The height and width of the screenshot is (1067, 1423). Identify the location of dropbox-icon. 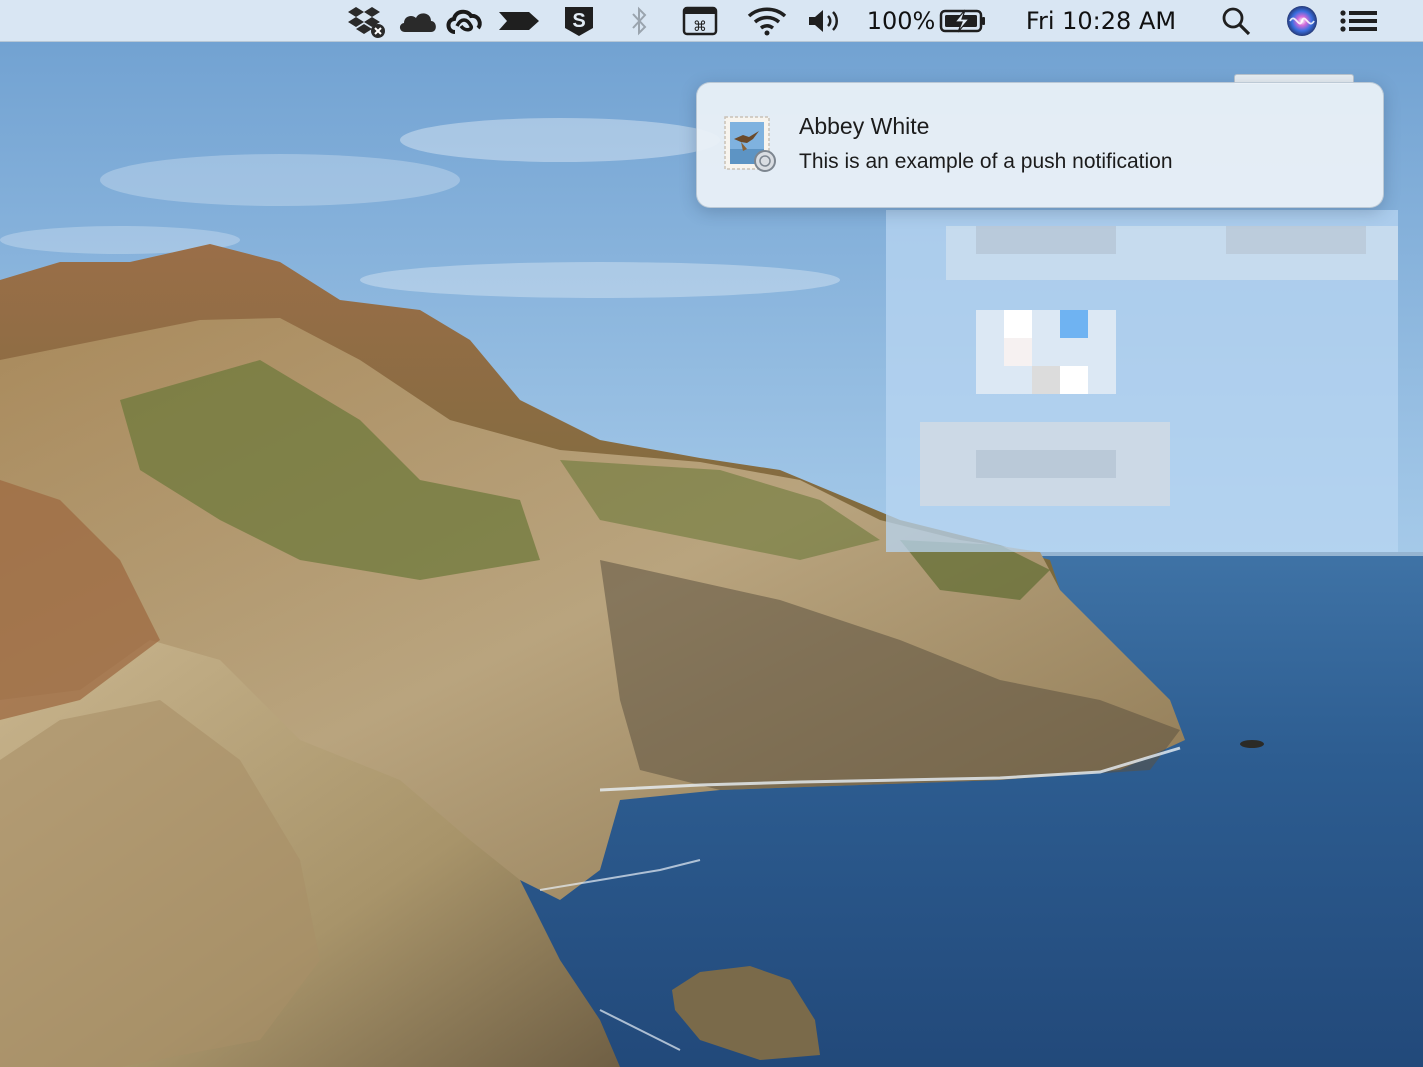
(366, 21).